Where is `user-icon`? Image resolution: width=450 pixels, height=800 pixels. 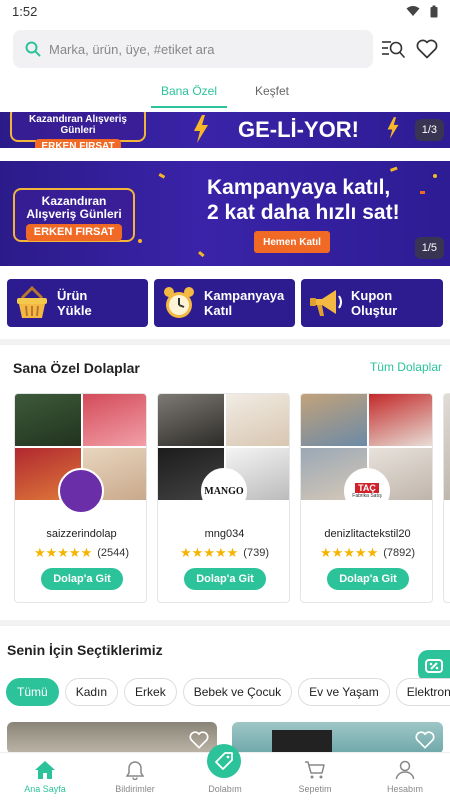
user-icon is located at coordinates (405, 770).